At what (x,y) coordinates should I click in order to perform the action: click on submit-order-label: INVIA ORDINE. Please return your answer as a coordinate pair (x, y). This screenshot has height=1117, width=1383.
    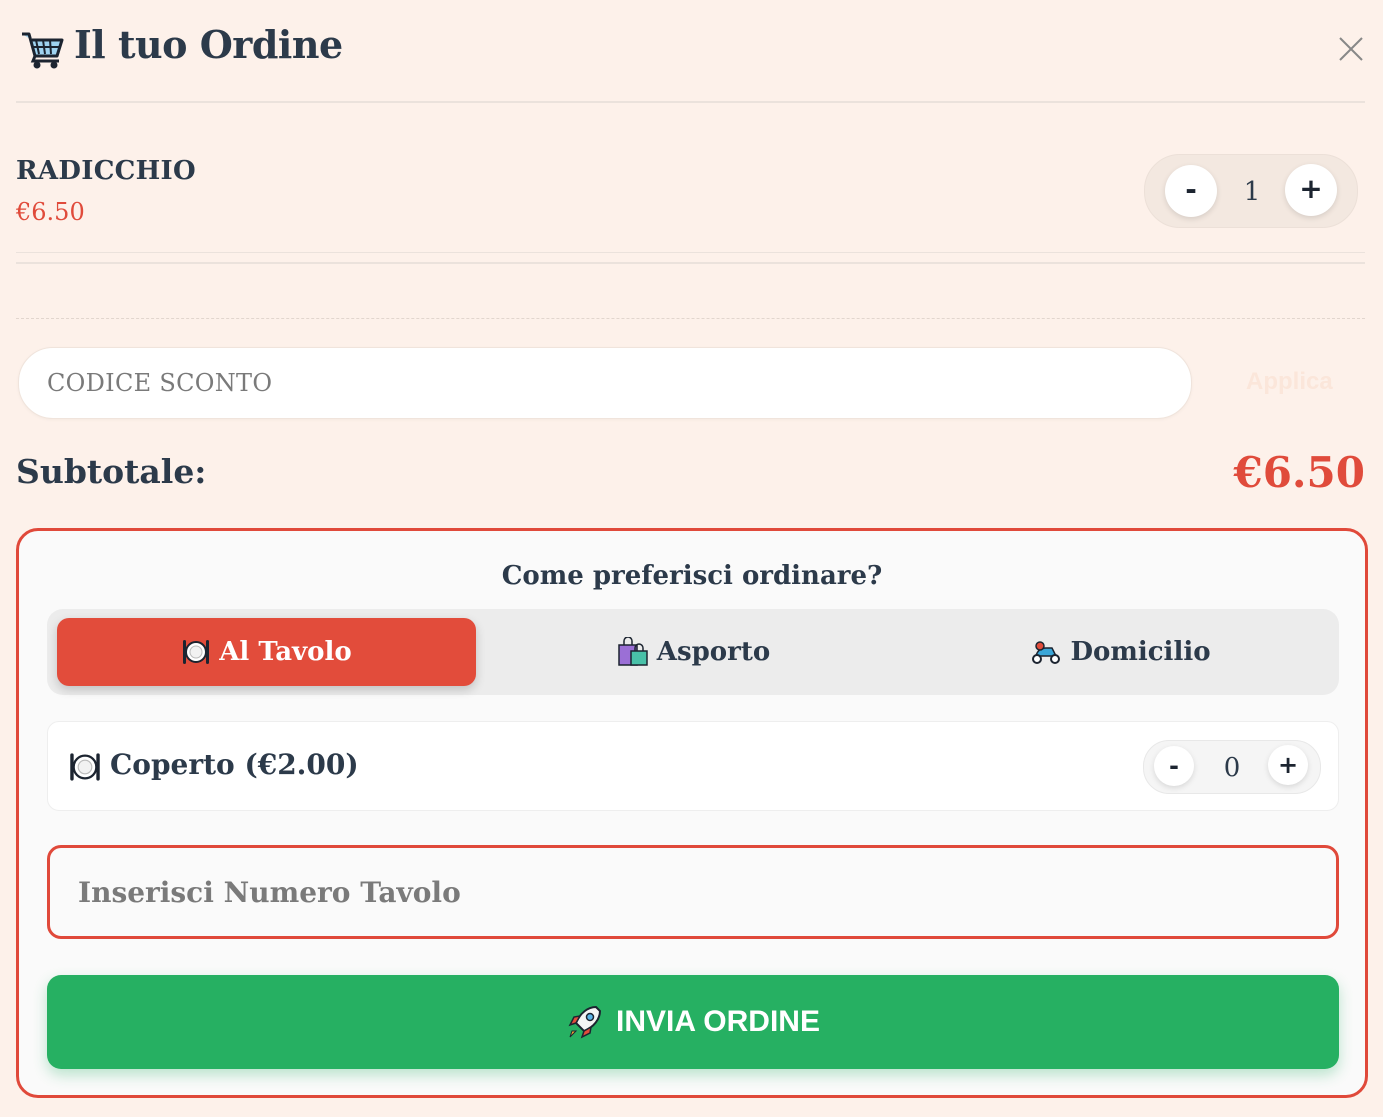
    Looking at the image, I should click on (718, 1021).